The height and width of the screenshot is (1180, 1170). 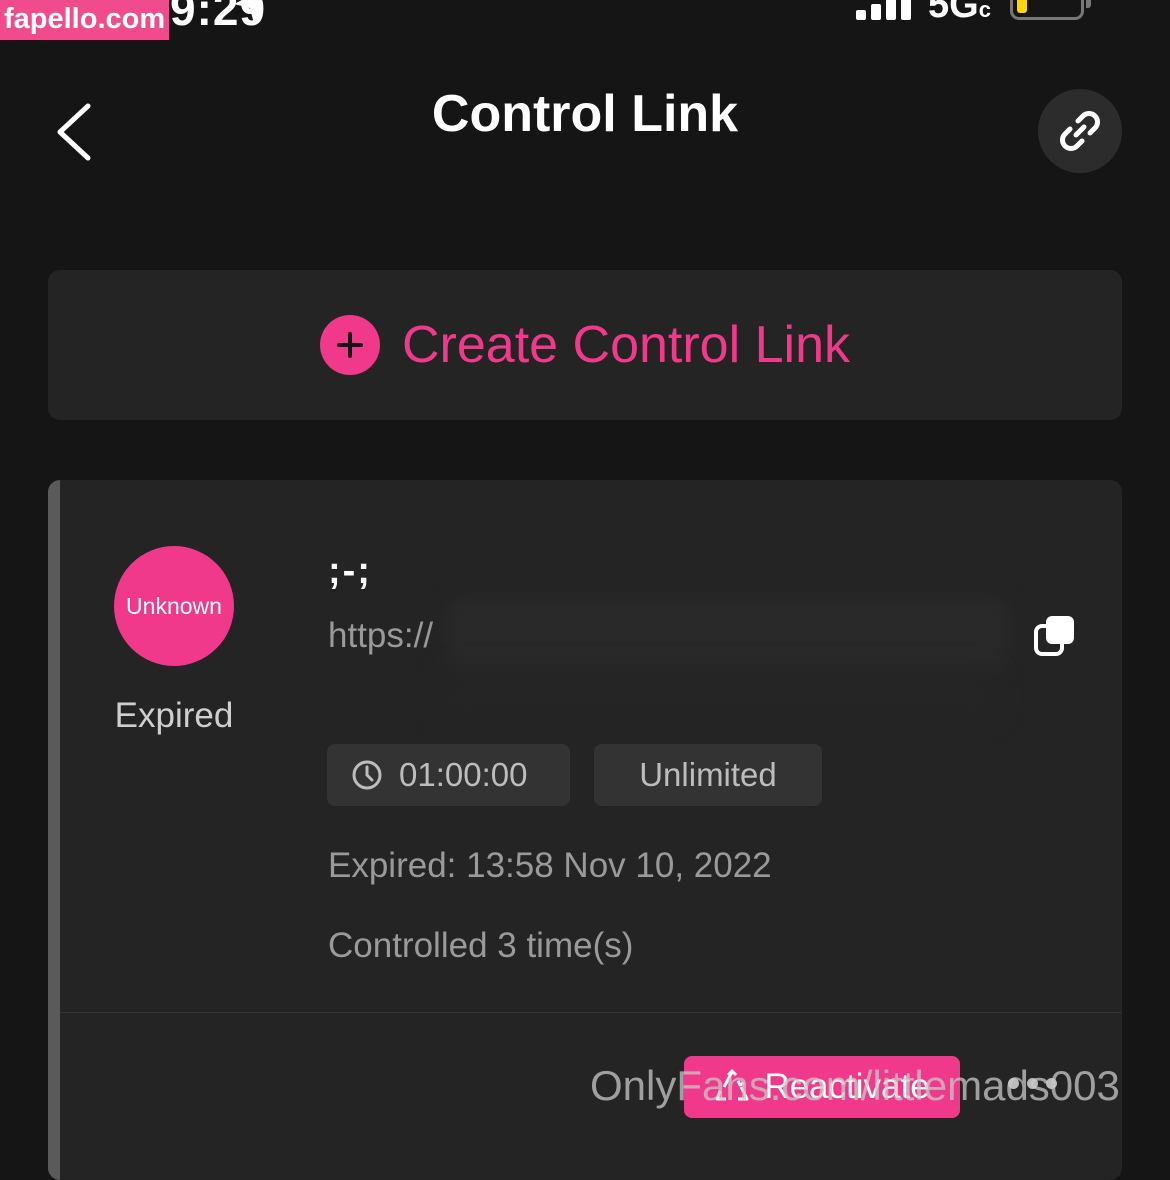 I want to click on watermark-badge: fapello.com, so click(x=85, y=20).